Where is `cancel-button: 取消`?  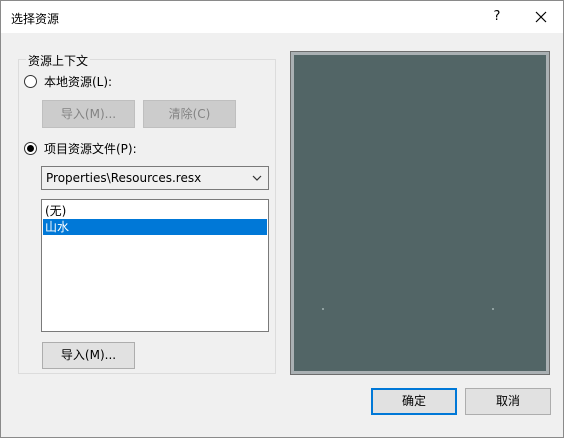
cancel-button: 取消 is located at coordinates (508, 401).